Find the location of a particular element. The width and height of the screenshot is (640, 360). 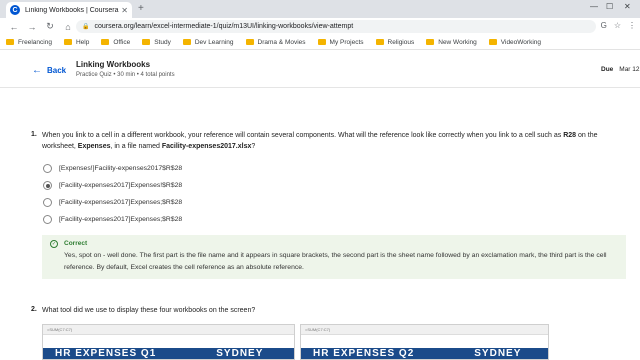

reload-icon: ↻ is located at coordinates (50, 26).